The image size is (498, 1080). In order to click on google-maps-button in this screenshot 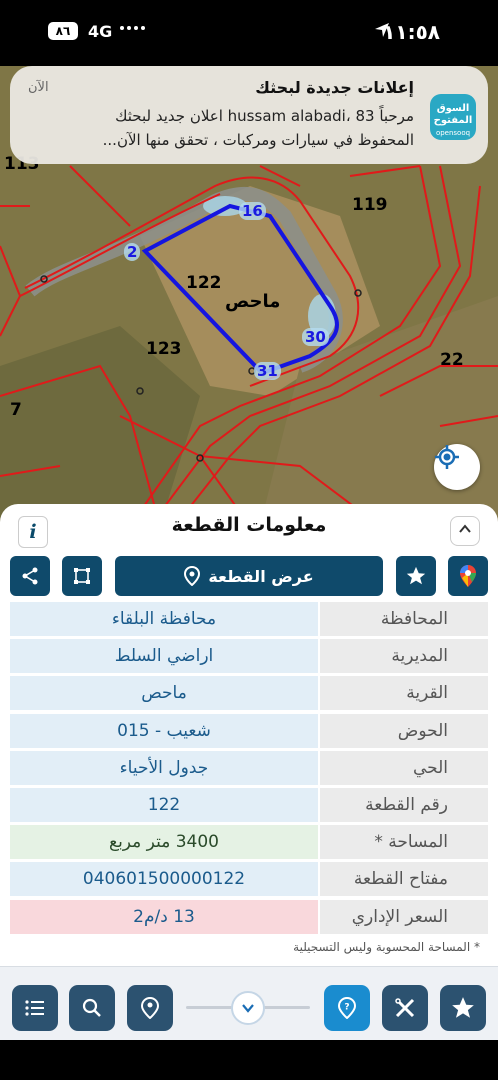, I will do `click(468, 576)`.